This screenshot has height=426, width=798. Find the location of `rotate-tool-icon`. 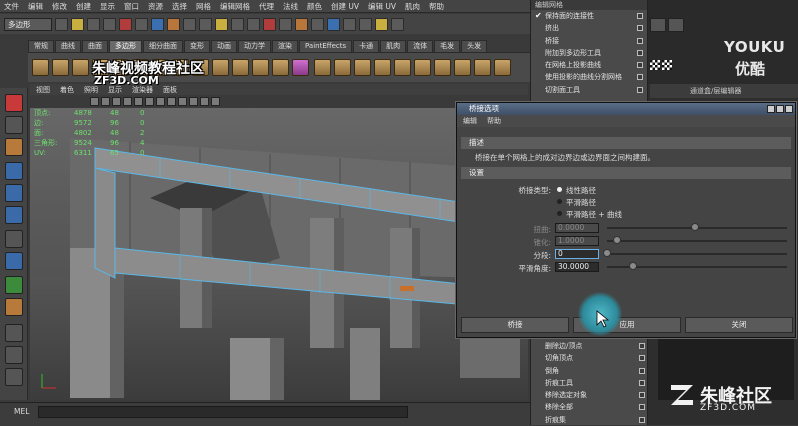

rotate-tool-icon is located at coordinates (14, 193).